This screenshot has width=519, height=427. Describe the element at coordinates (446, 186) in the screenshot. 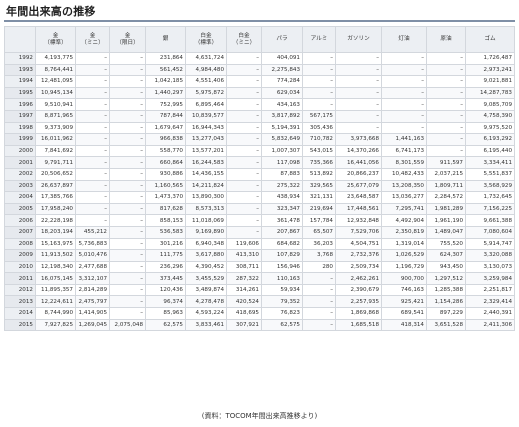

I see `table-cell: 1,809,711` at that location.